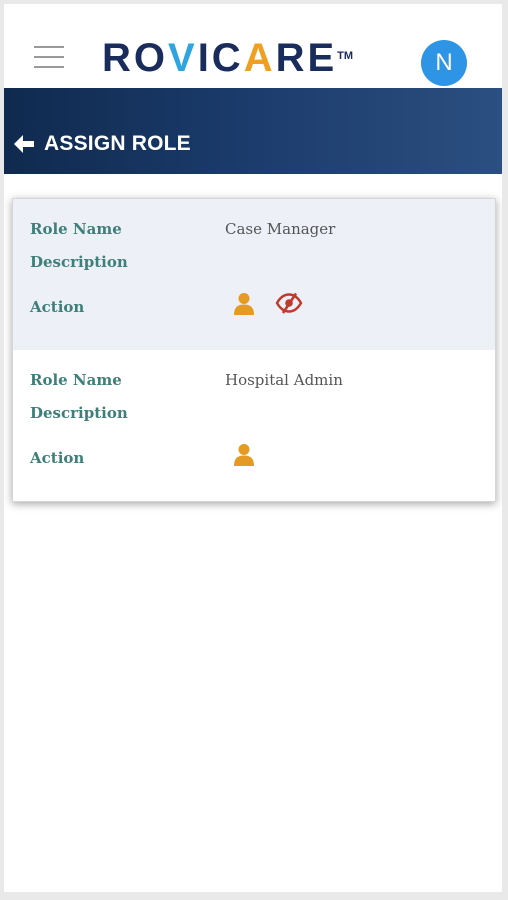 The width and height of the screenshot is (508, 900). What do you see at coordinates (24, 144) in the screenshot?
I see `arrow-left-icon` at bounding box center [24, 144].